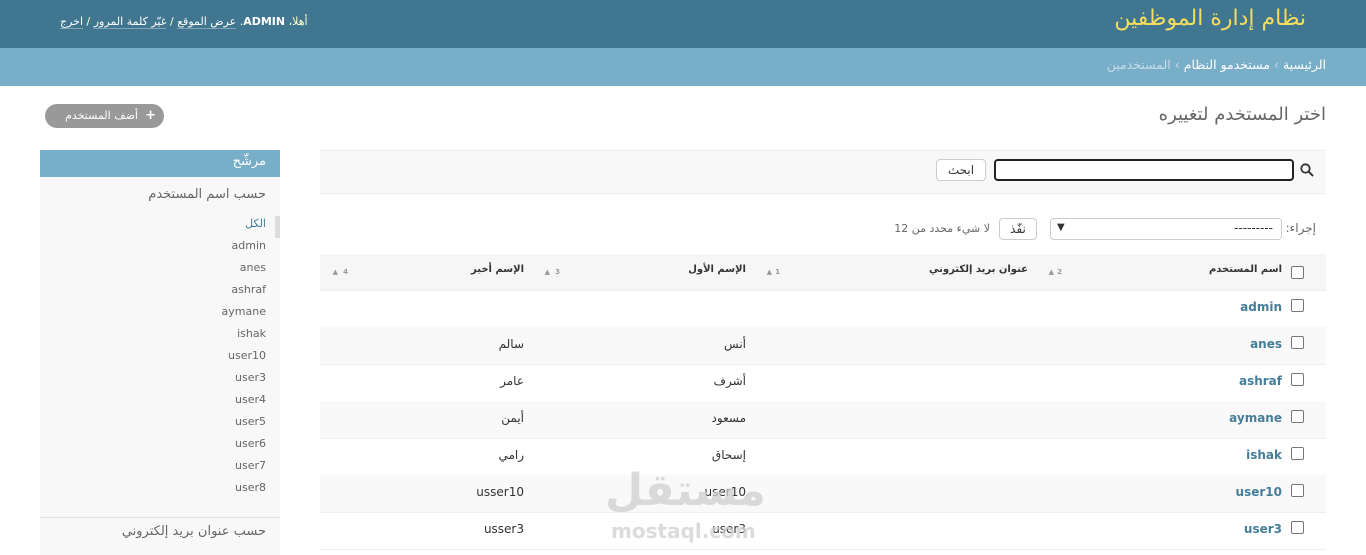 The height and width of the screenshot is (555, 1366). I want to click on add-user-button: + أضف المستخدم, so click(104, 116).